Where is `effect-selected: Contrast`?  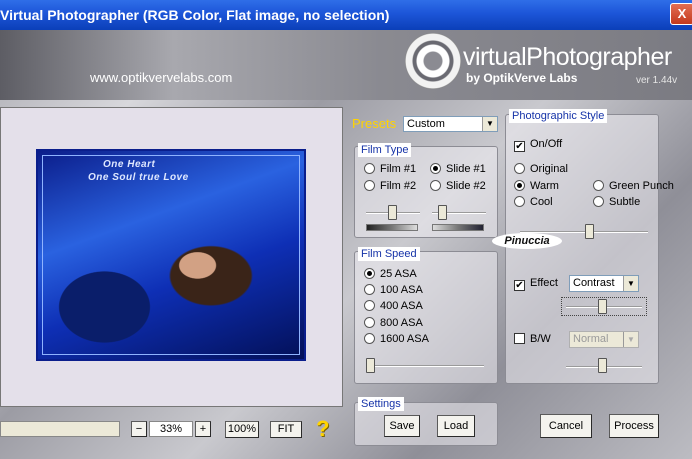
effect-selected: Contrast is located at coordinates (594, 283).